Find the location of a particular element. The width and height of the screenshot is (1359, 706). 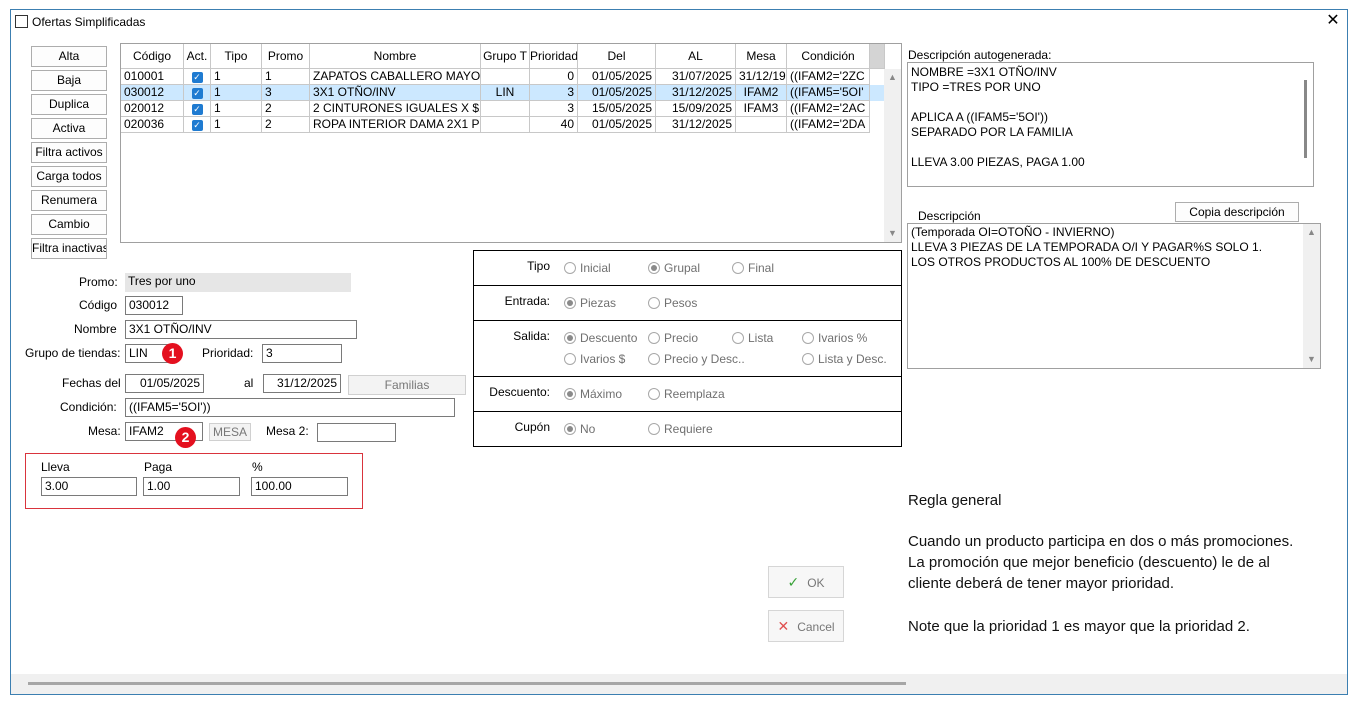

radio-descuento-dot is located at coordinates (570, 338).